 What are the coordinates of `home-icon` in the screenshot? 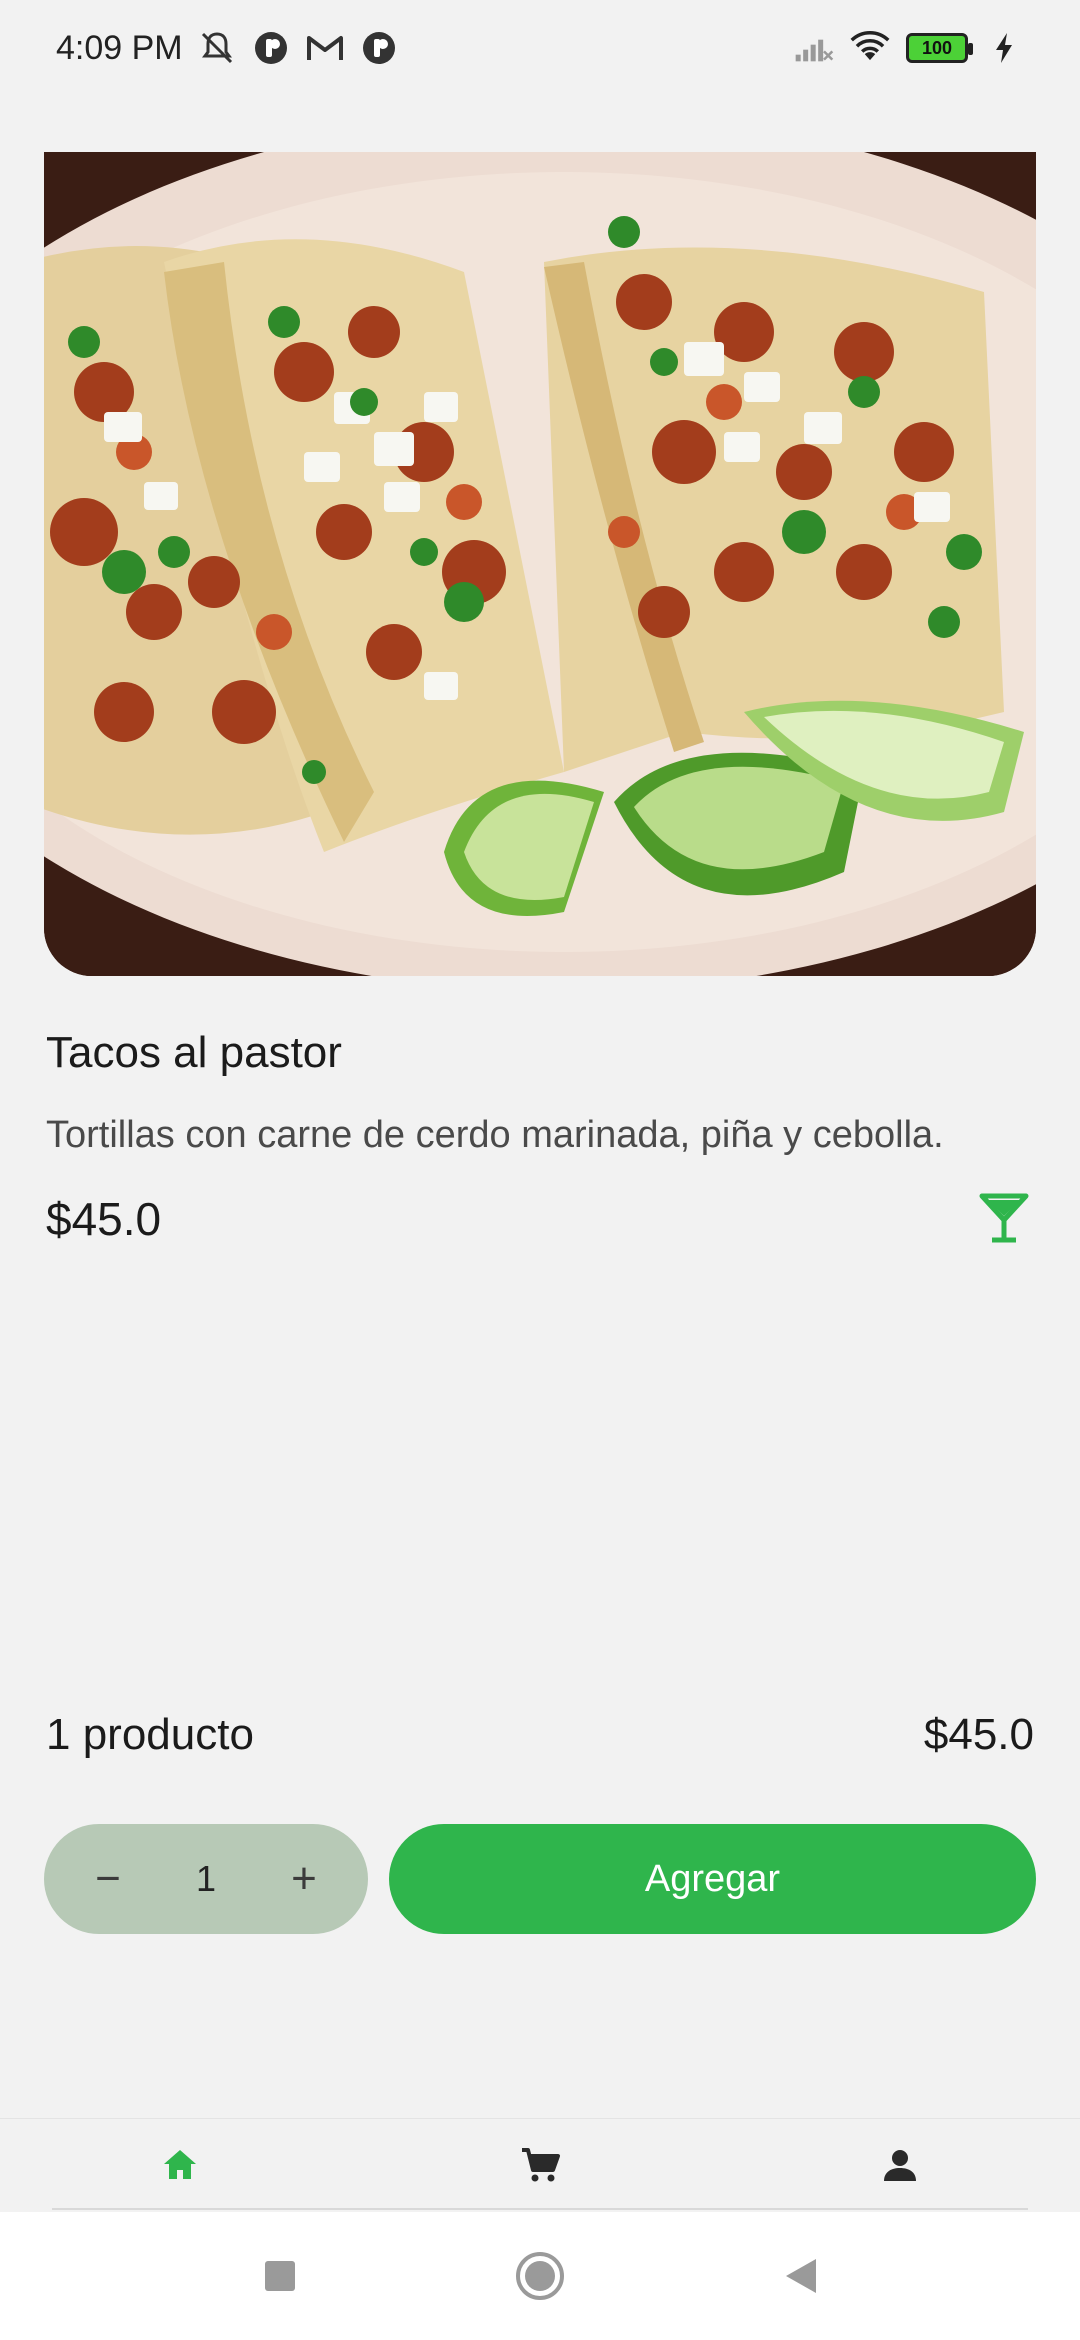 It's located at (180, 2164).